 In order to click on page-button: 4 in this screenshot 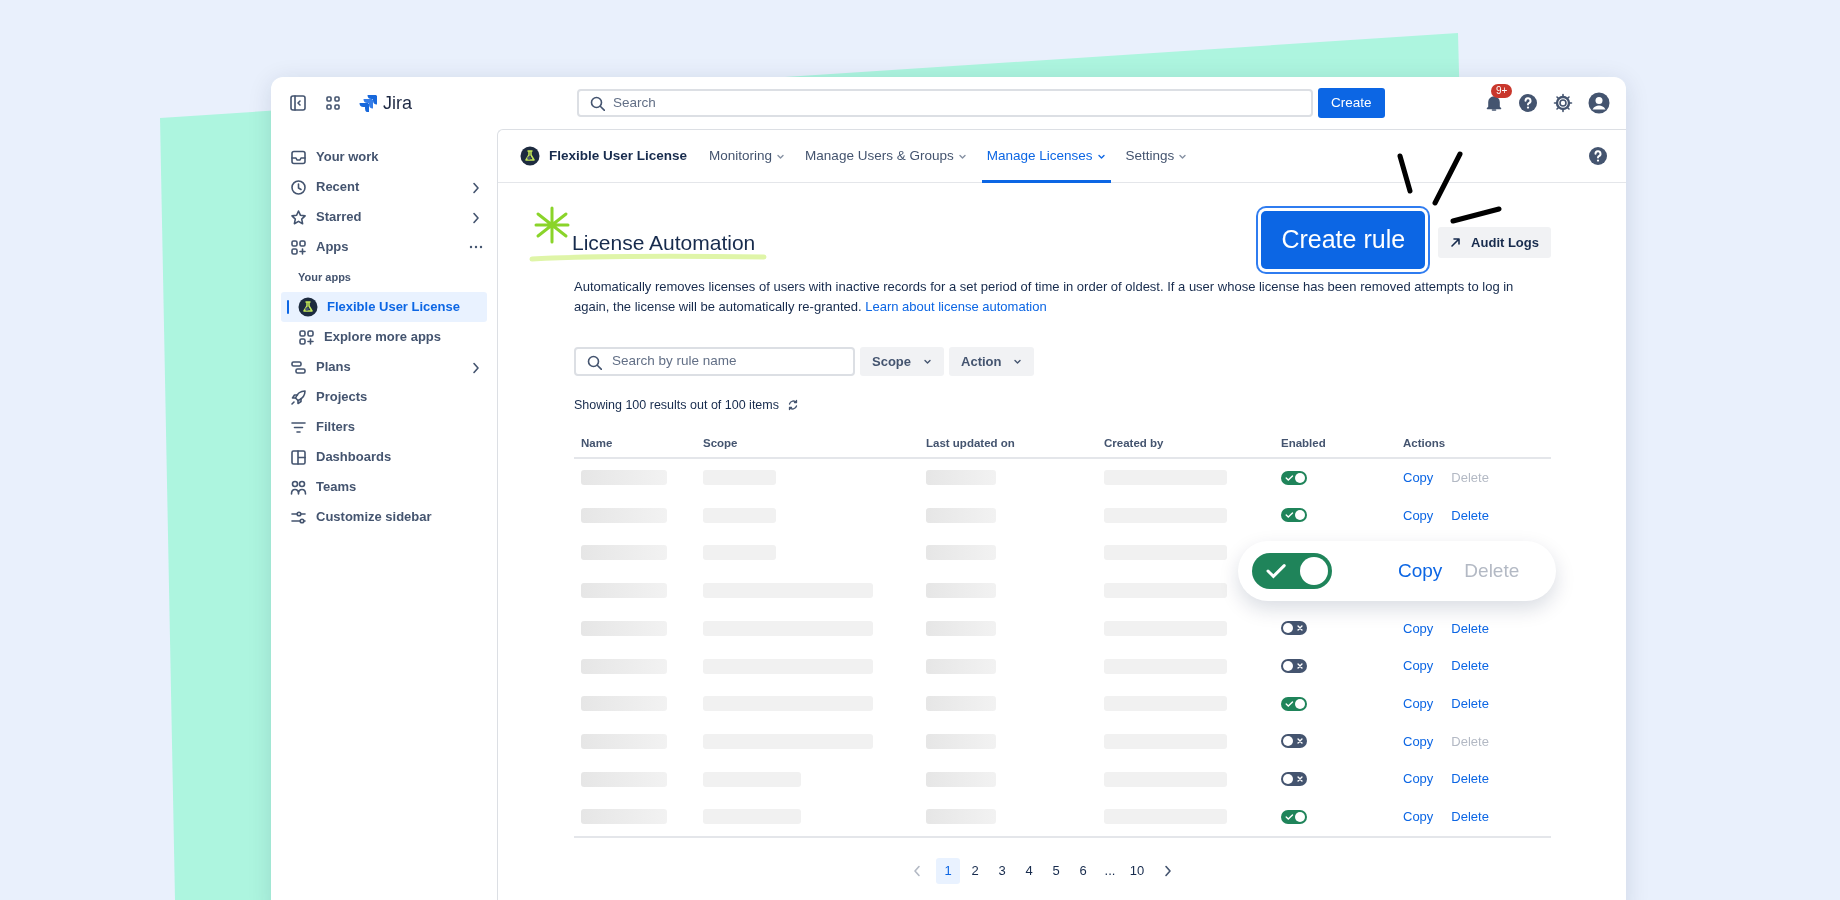, I will do `click(1029, 870)`.